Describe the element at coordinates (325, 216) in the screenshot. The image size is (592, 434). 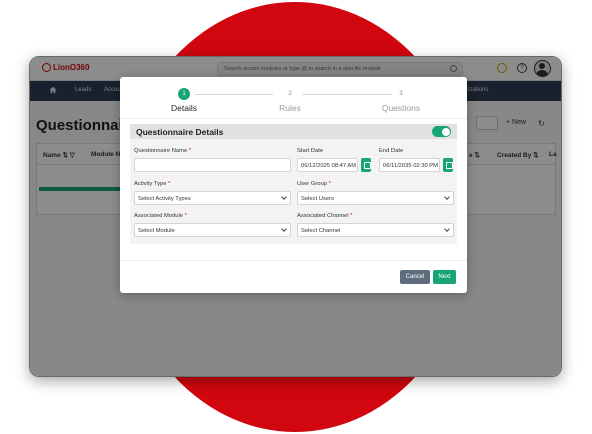
I see `associated-channel-label: Associated Channel *` at that location.